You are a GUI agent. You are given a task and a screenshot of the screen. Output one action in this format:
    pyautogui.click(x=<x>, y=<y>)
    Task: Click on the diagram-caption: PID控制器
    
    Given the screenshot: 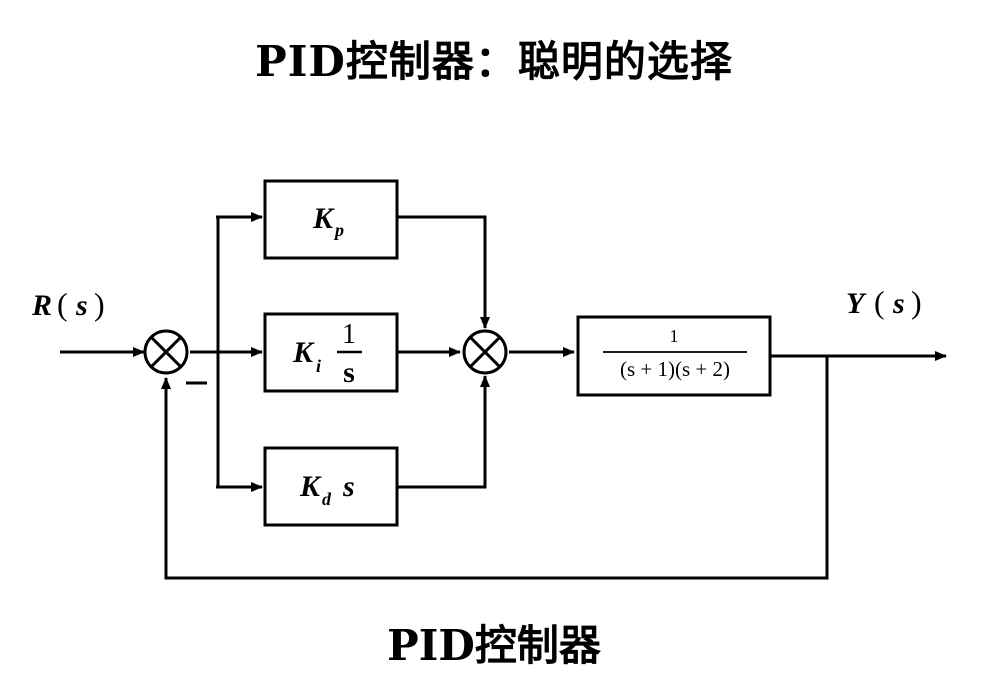 What is the action you would take?
    pyautogui.click(x=494, y=645)
    